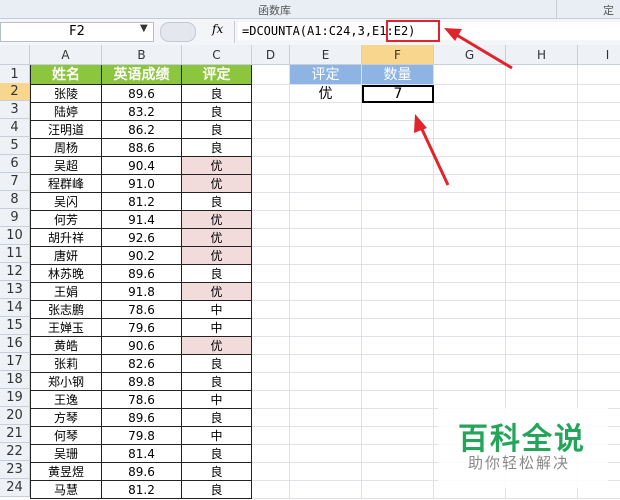 This screenshot has height=500, width=620. Describe the element at coordinates (142, 148) in the screenshot. I see `table-cell: 88.6` at that location.